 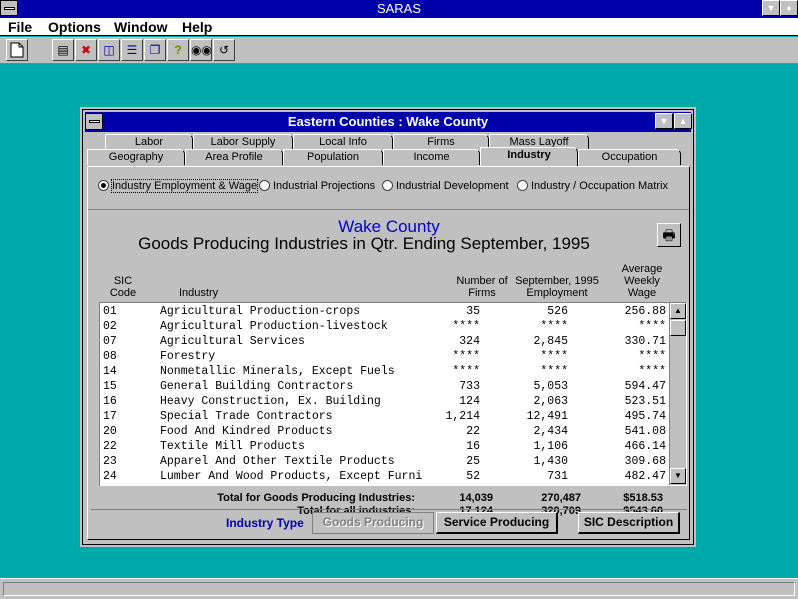 What do you see at coordinates (385, 342) in the screenshot?
I see `table-row: 07 Agricultural Services 324 2,845 330.71` at bounding box center [385, 342].